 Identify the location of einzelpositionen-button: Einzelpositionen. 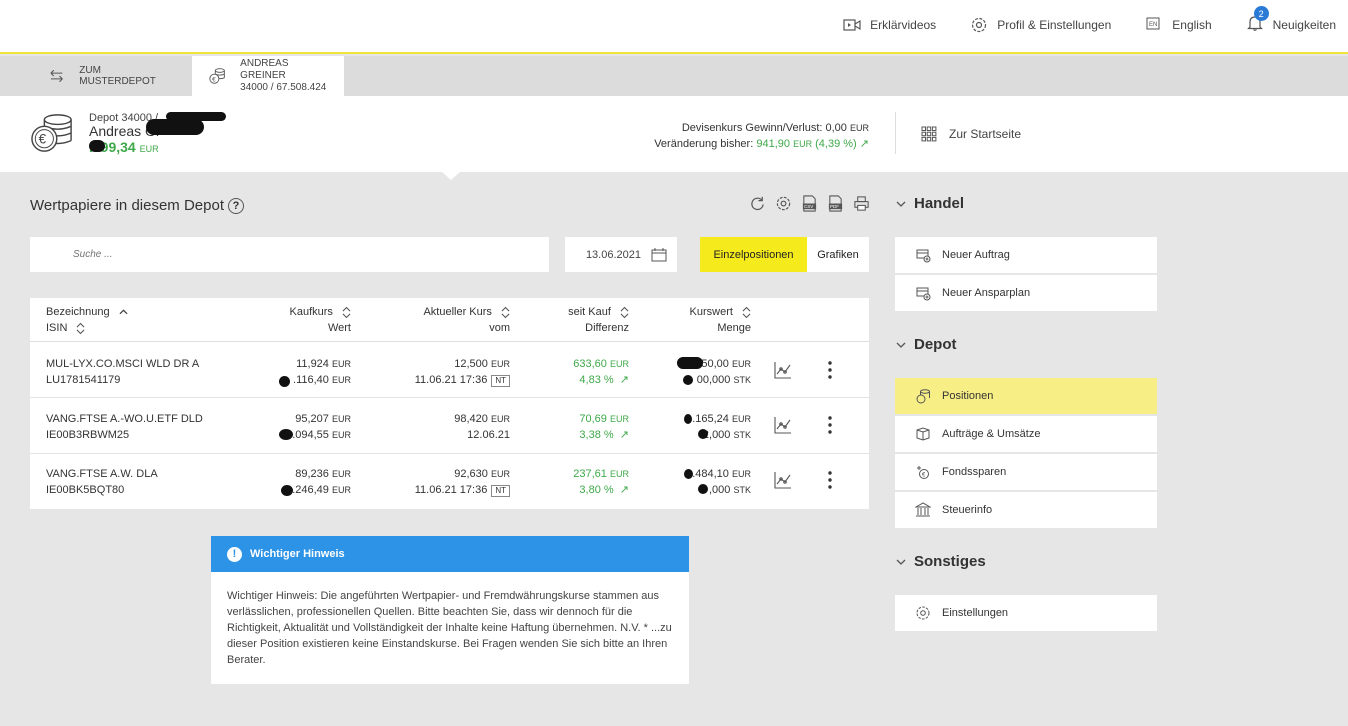
(753, 254).